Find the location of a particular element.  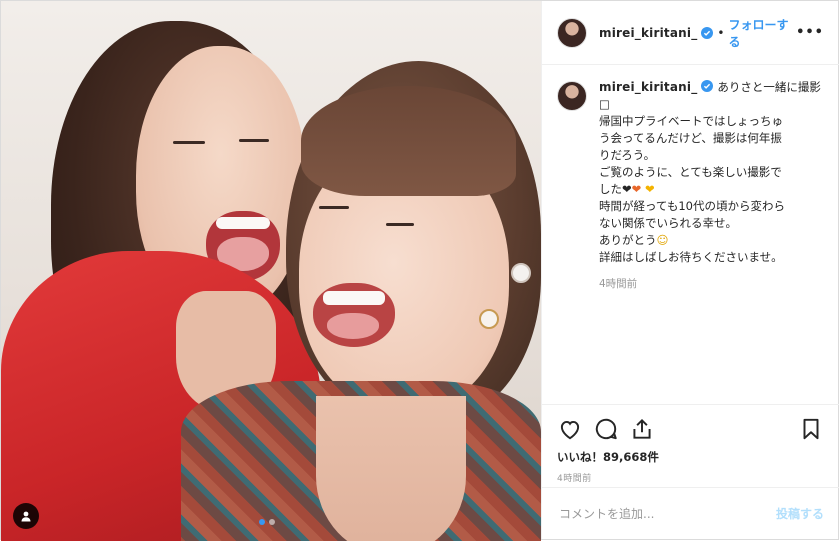

left-person-teeth is located at coordinates (243, 223).